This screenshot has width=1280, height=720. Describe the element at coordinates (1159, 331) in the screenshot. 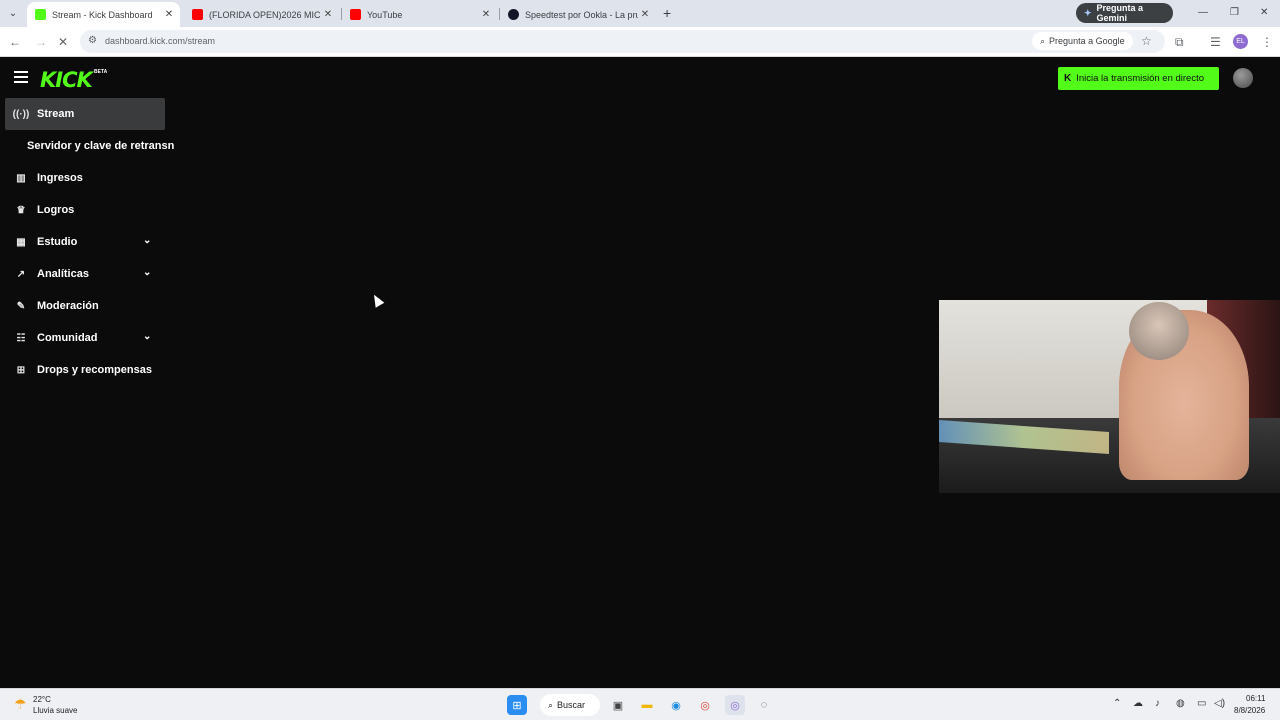

I see `webcam-headset` at that location.